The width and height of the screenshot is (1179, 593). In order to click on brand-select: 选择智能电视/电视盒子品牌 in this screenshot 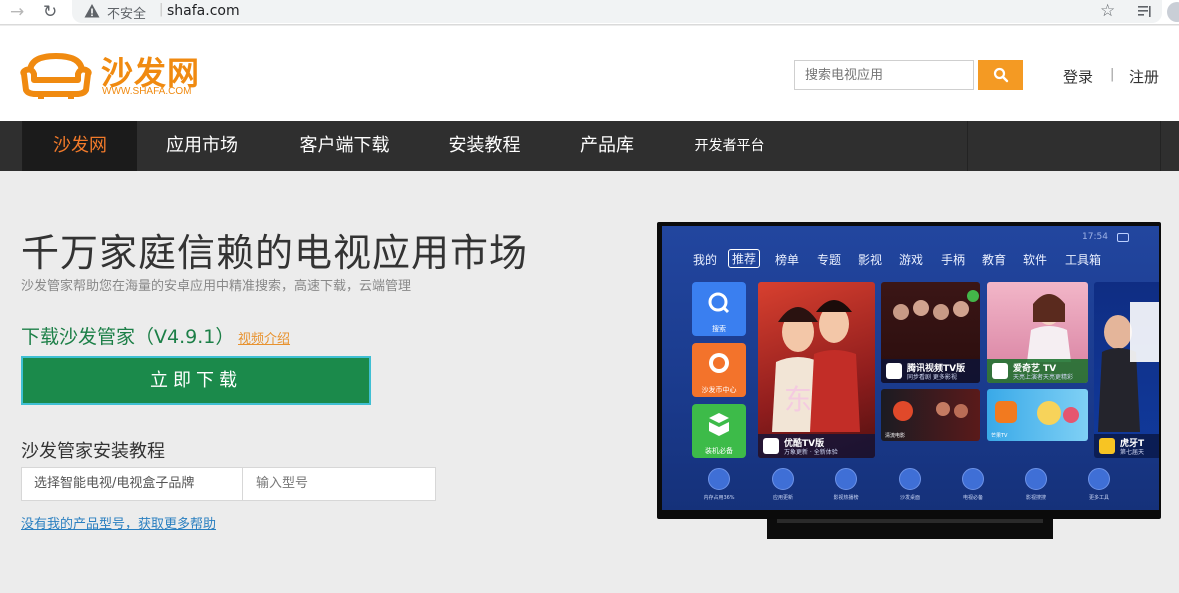, I will do `click(132, 484)`.